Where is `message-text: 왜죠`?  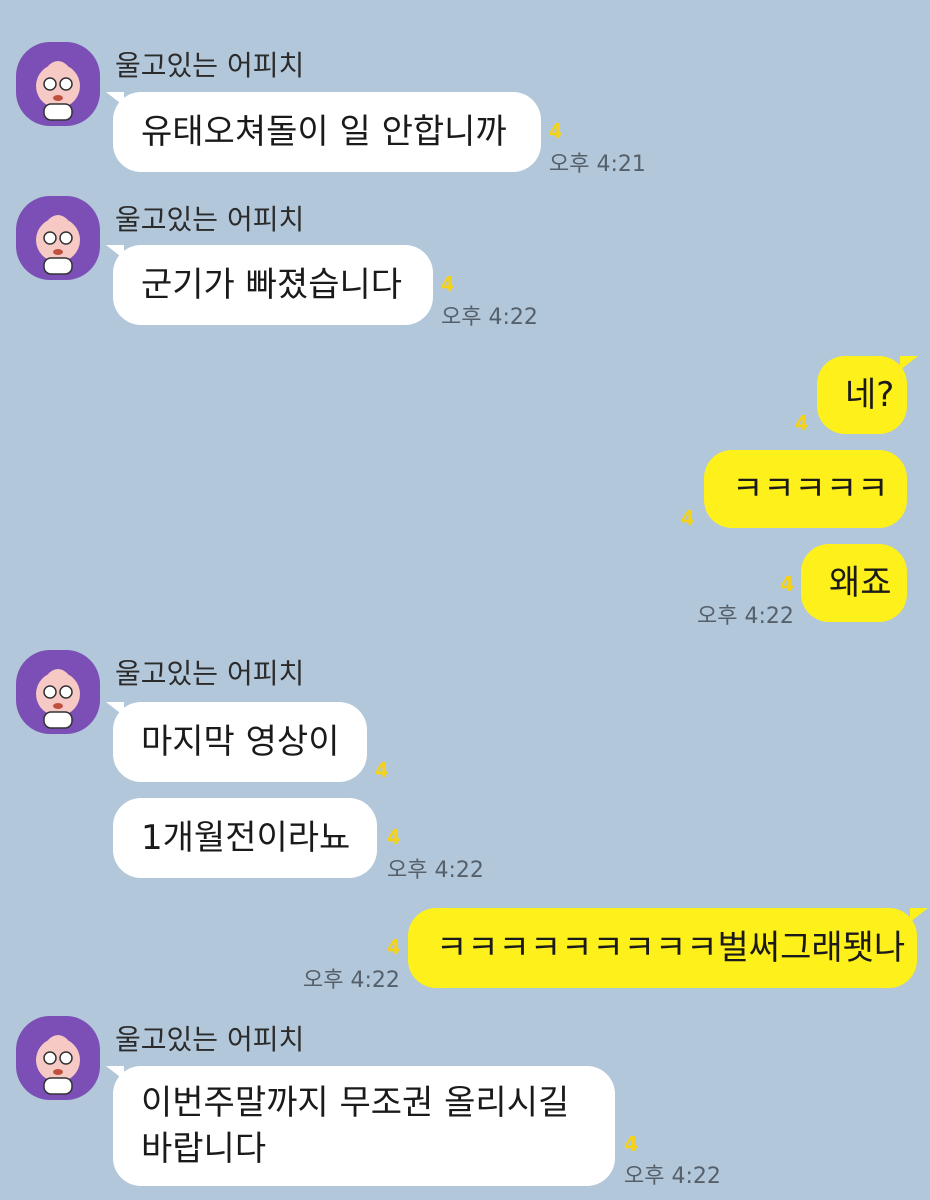
message-text: 왜죠 is located at coordinates (860, 583).